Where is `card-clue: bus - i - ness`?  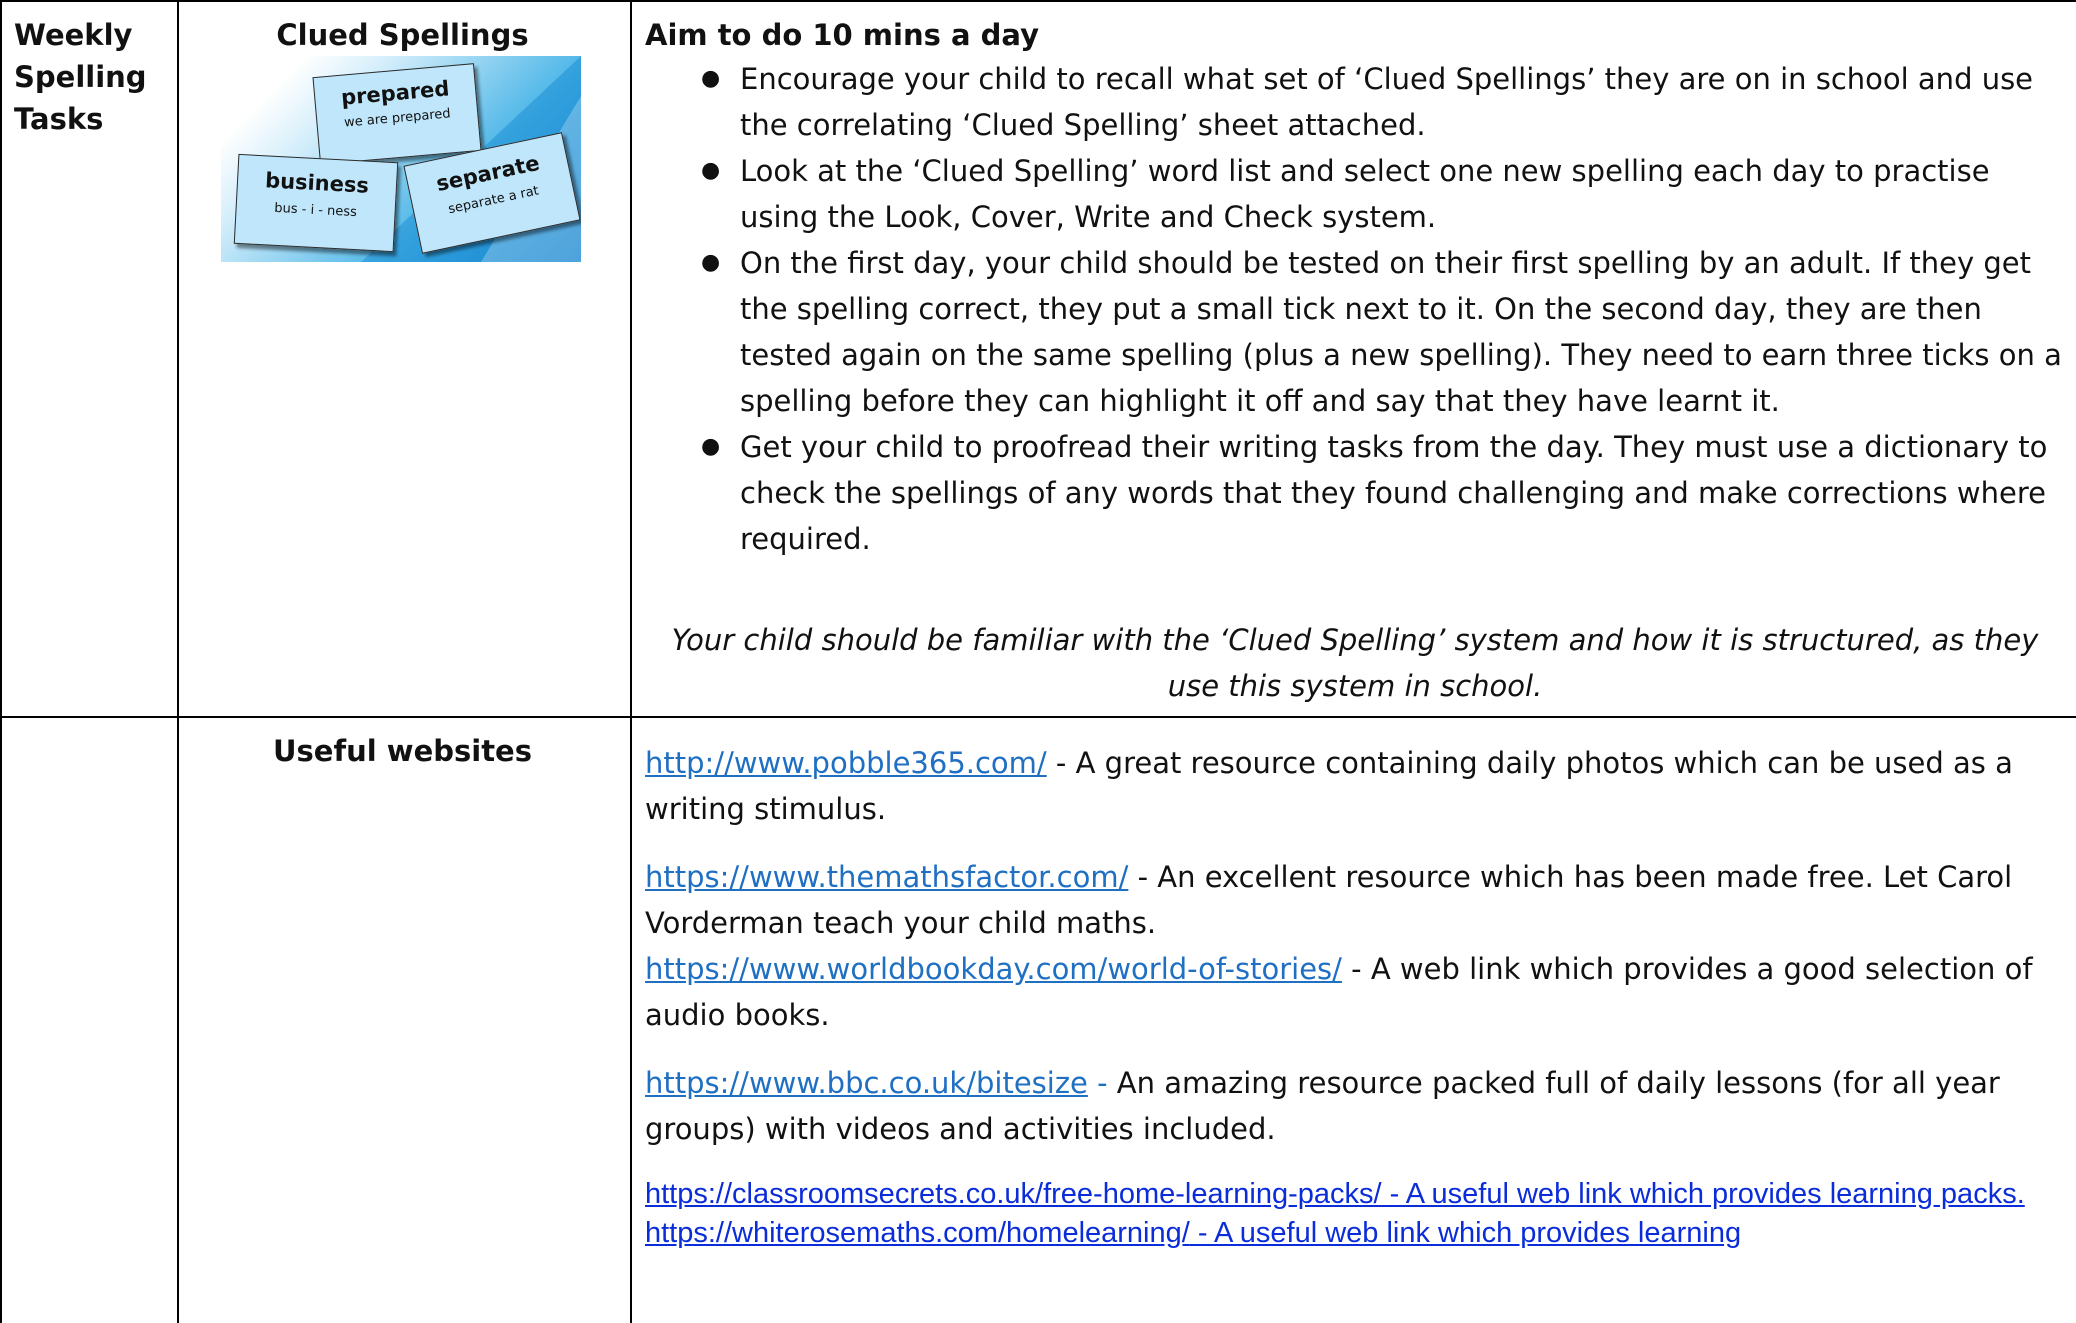 card-clue: bus - i - ness is located at coordinates (315, 210).